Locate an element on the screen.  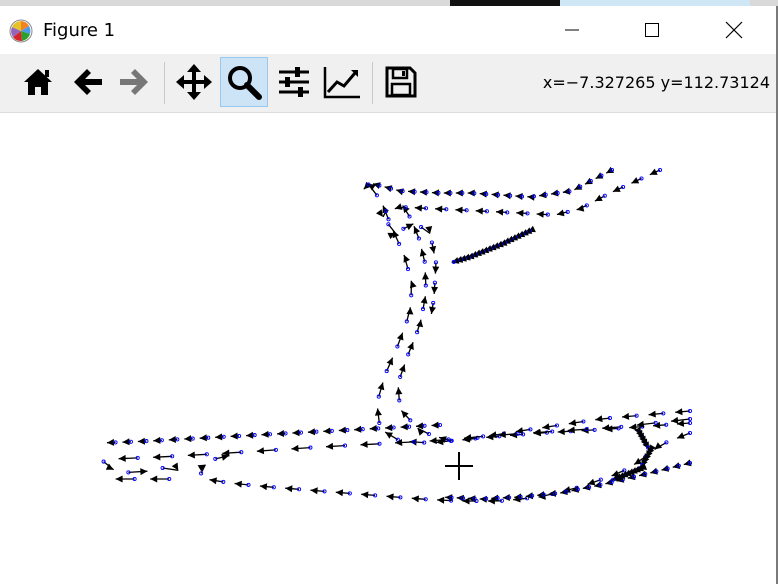
pan-button is located at coordinates (194, 82).